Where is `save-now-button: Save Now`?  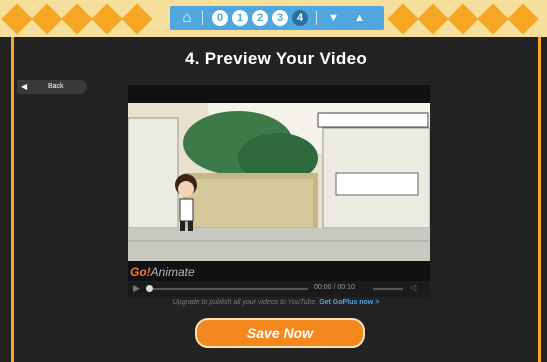 save-now-button: Save Now is located at coordinates (280, 333).